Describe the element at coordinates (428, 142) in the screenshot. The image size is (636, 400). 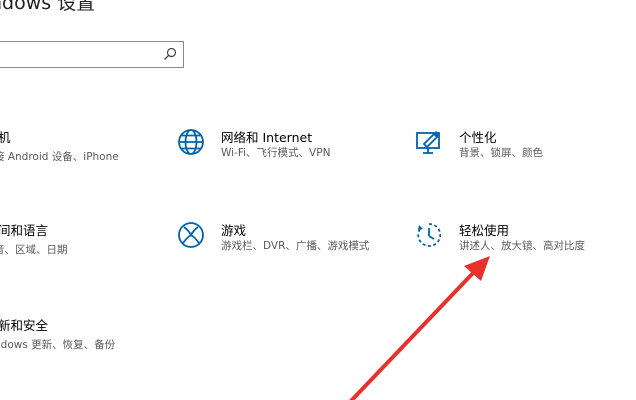
I see `personalization-icon` at that location.